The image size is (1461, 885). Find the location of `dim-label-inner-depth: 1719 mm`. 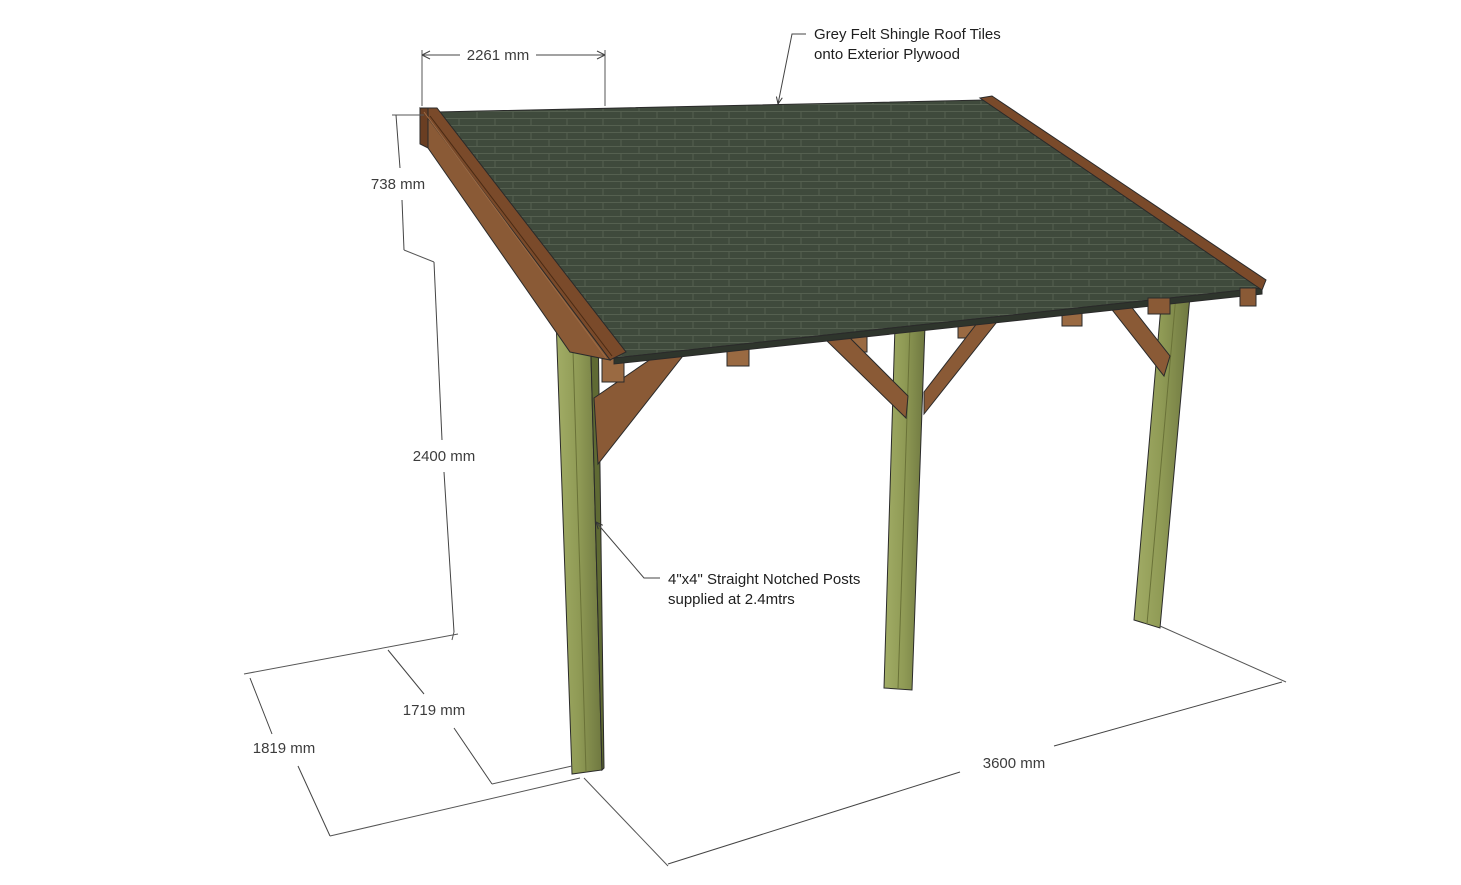

dim-label-inner-depth: 1719 mm is located at coordinates (434, 710).